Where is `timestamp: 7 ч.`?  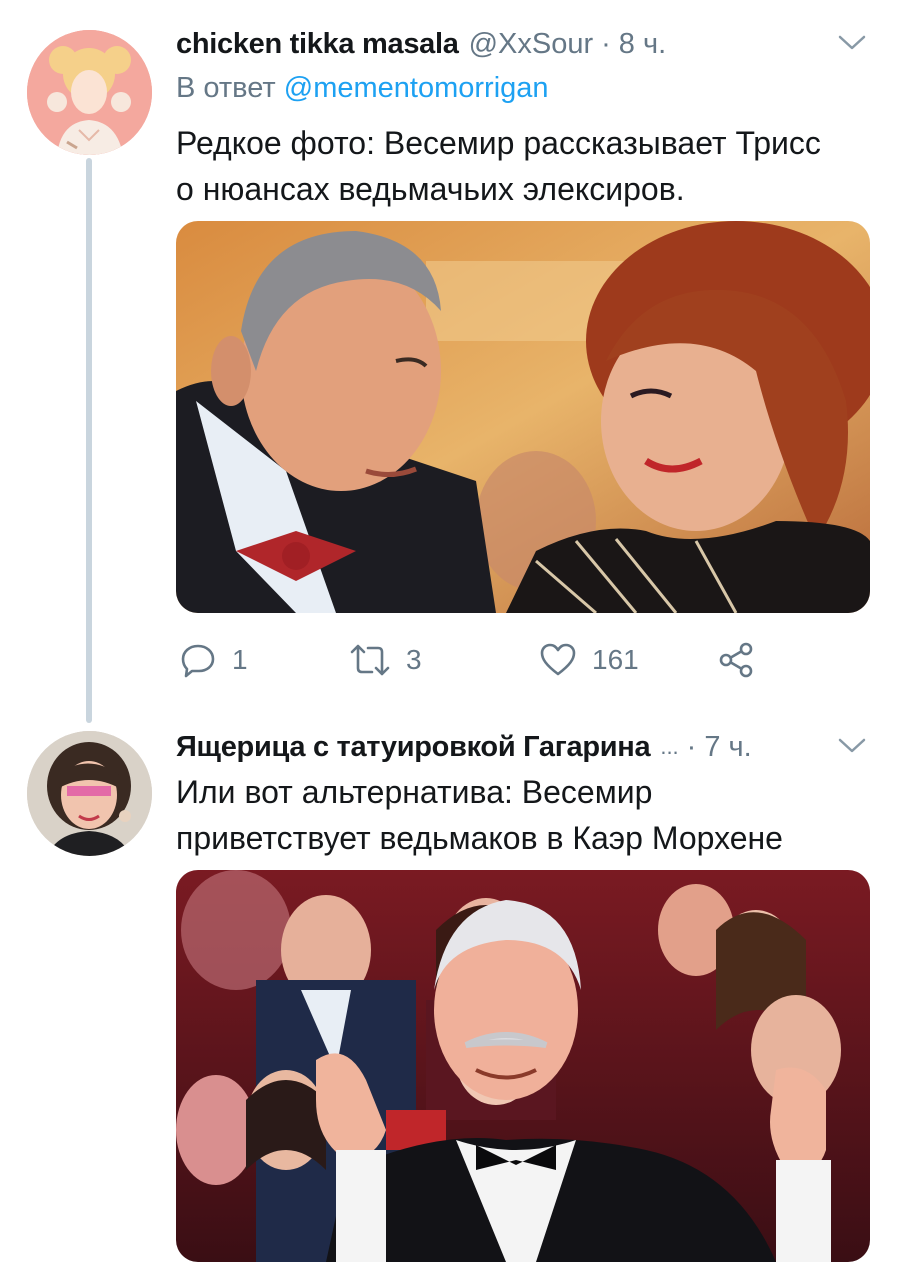
timestamp: 7 ч. is located at coordinates (727, 747).